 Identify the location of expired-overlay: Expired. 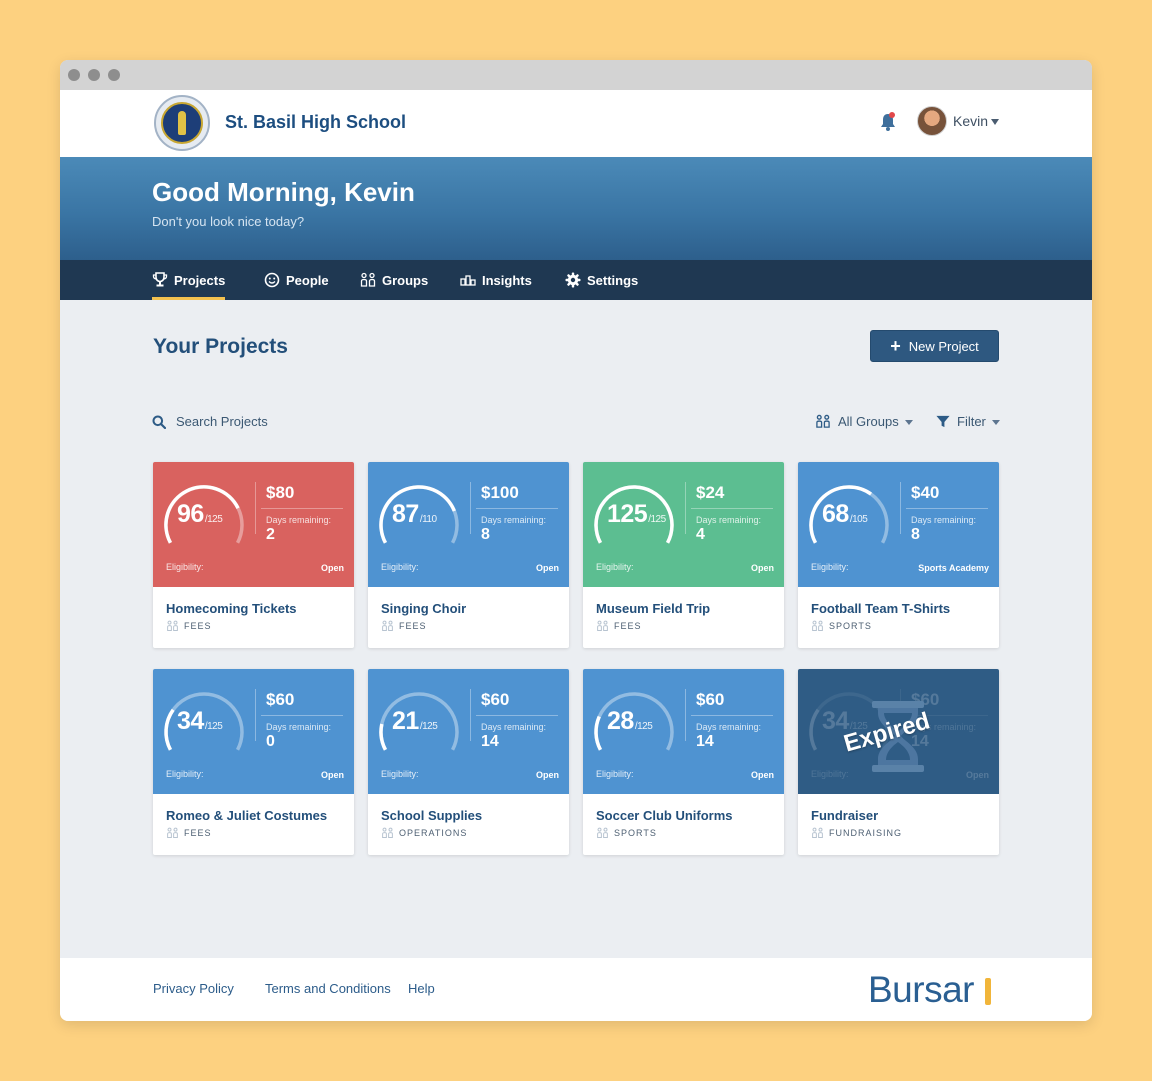
(898, 731).